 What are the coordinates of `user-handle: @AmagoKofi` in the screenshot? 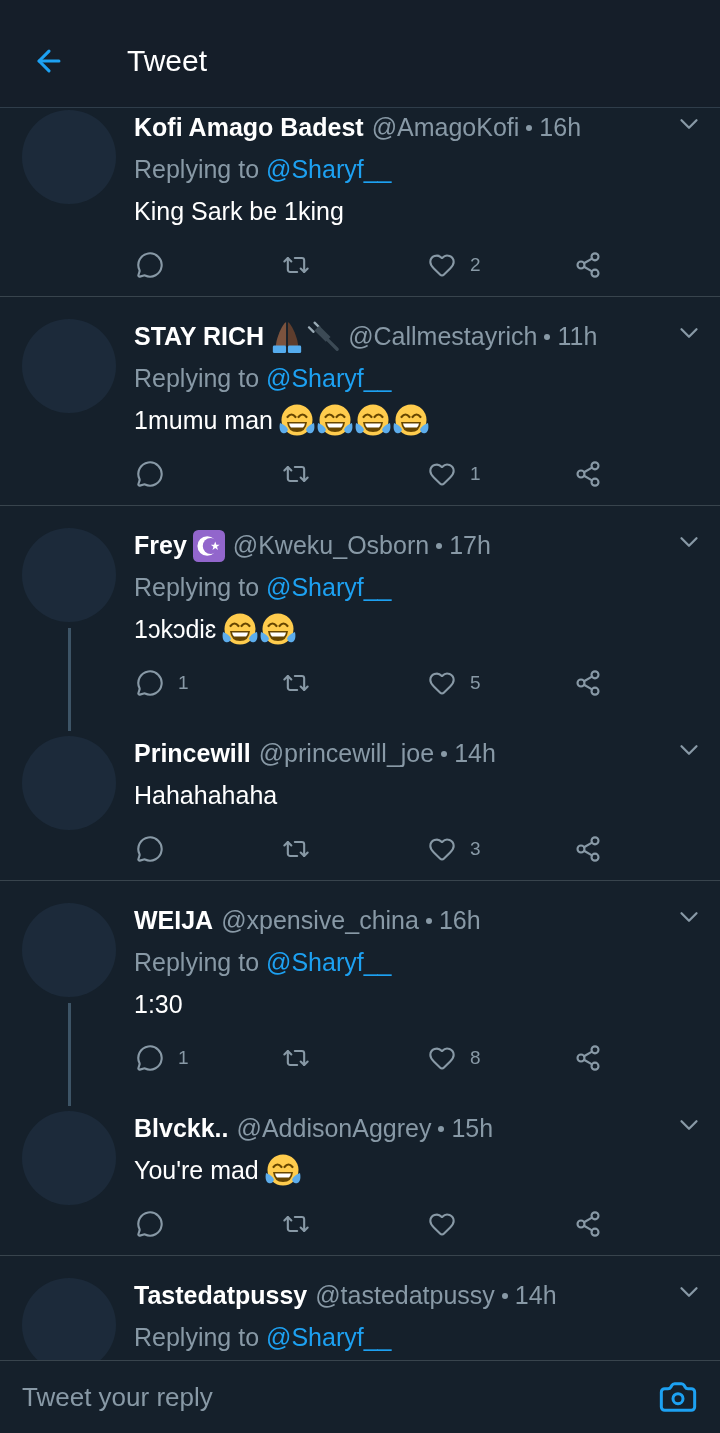 It's located at (445, 128).